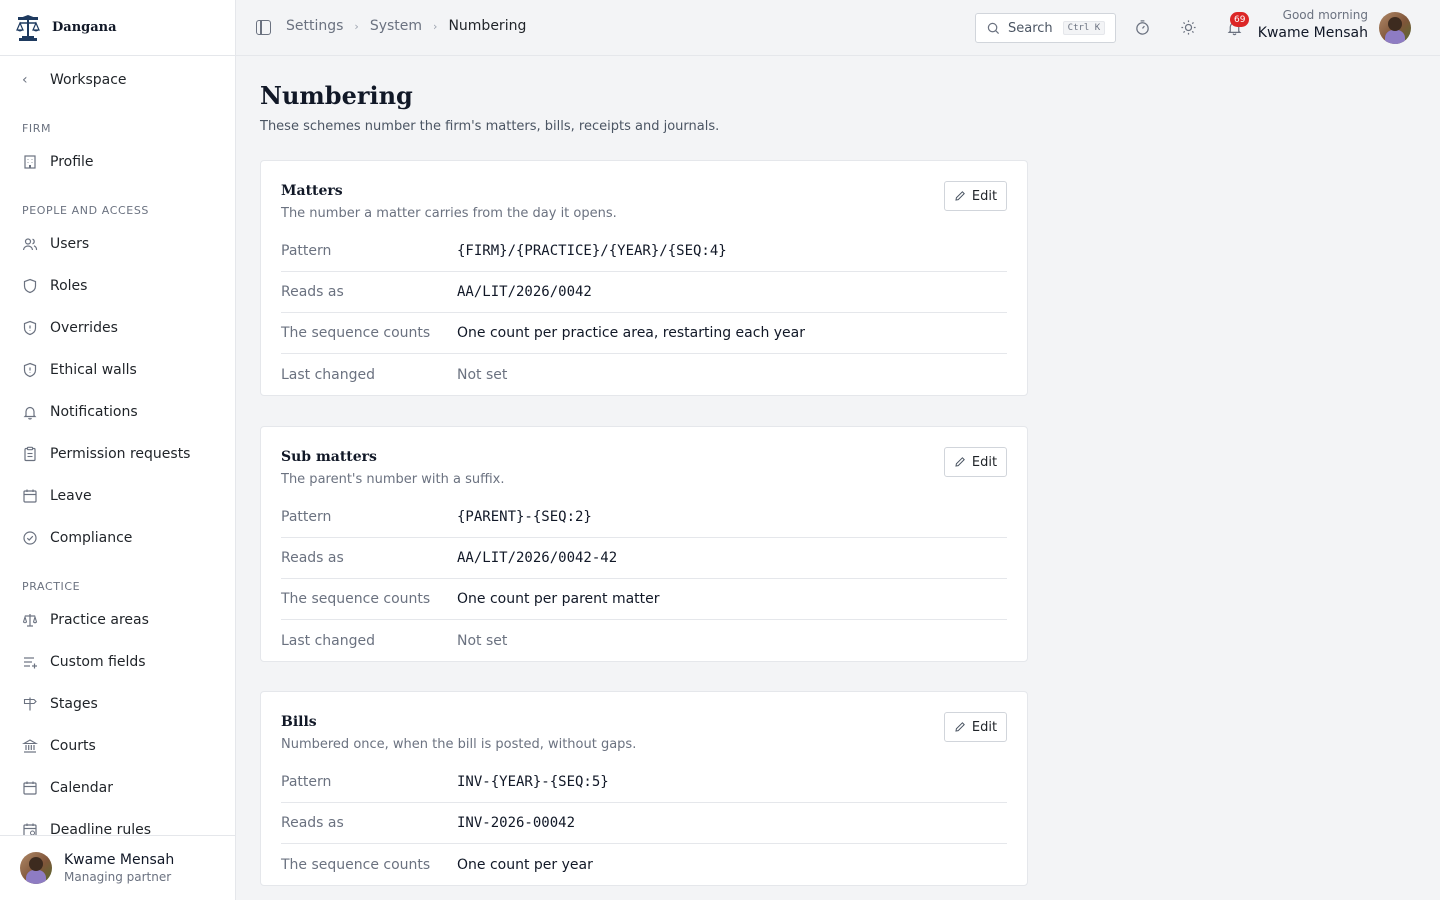 This screenshot has width=1440, height=900. What do you see at coordinates (1045, 28) in the screenshot?
I see `search-button: Search Ctrl K` at bounding box center [1045, 28].